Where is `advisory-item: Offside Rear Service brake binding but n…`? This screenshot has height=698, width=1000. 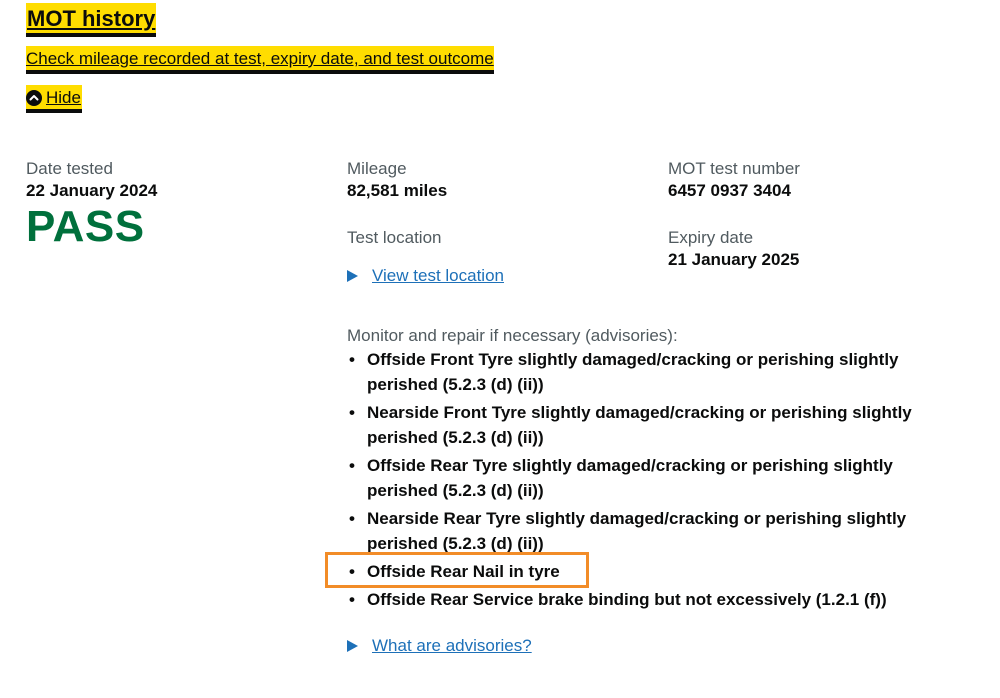
advisory-item: Offside Rear Service brake binding but n… is located at coordinates (647, 599).